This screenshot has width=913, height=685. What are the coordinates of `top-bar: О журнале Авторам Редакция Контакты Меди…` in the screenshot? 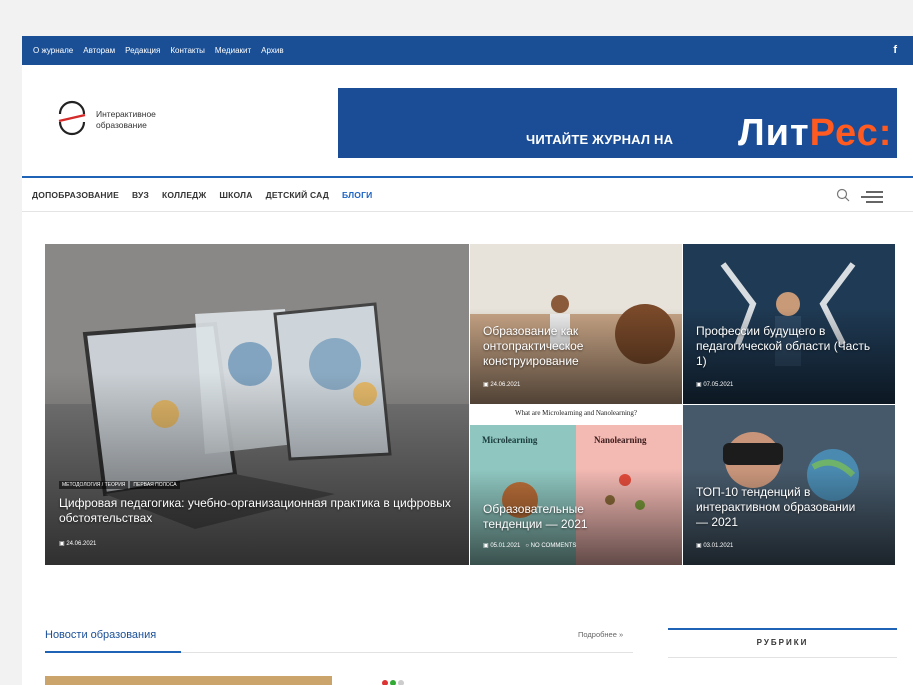 It's located at (467, 50).